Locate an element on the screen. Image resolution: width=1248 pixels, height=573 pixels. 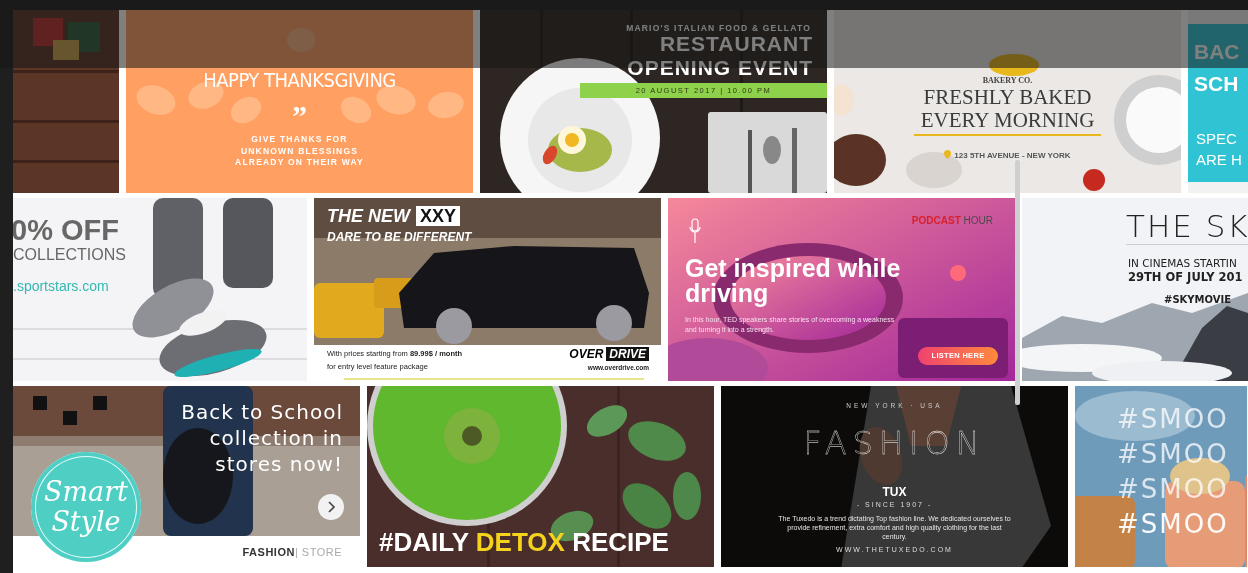
card-subtitle: SPEC ARE H is located at coordinates (1219, 149).